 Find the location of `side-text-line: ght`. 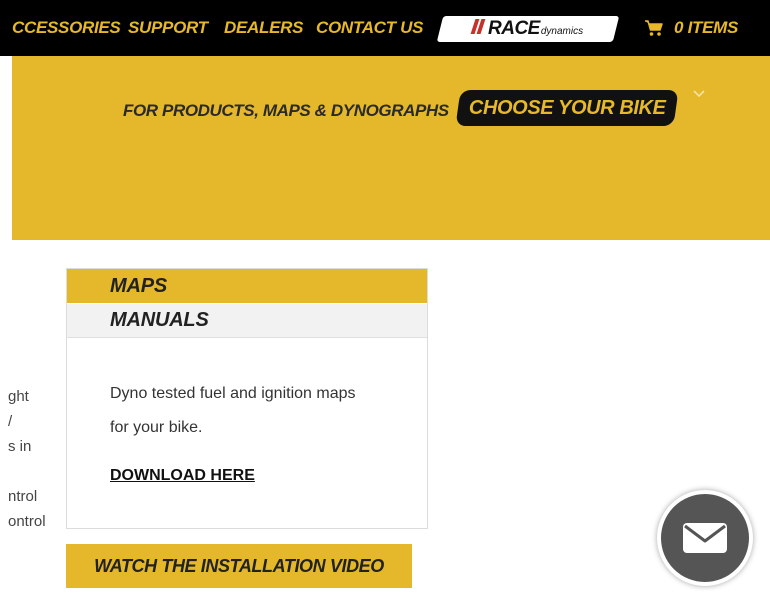

side-text-line: ght is located at coordinates (18, 396).